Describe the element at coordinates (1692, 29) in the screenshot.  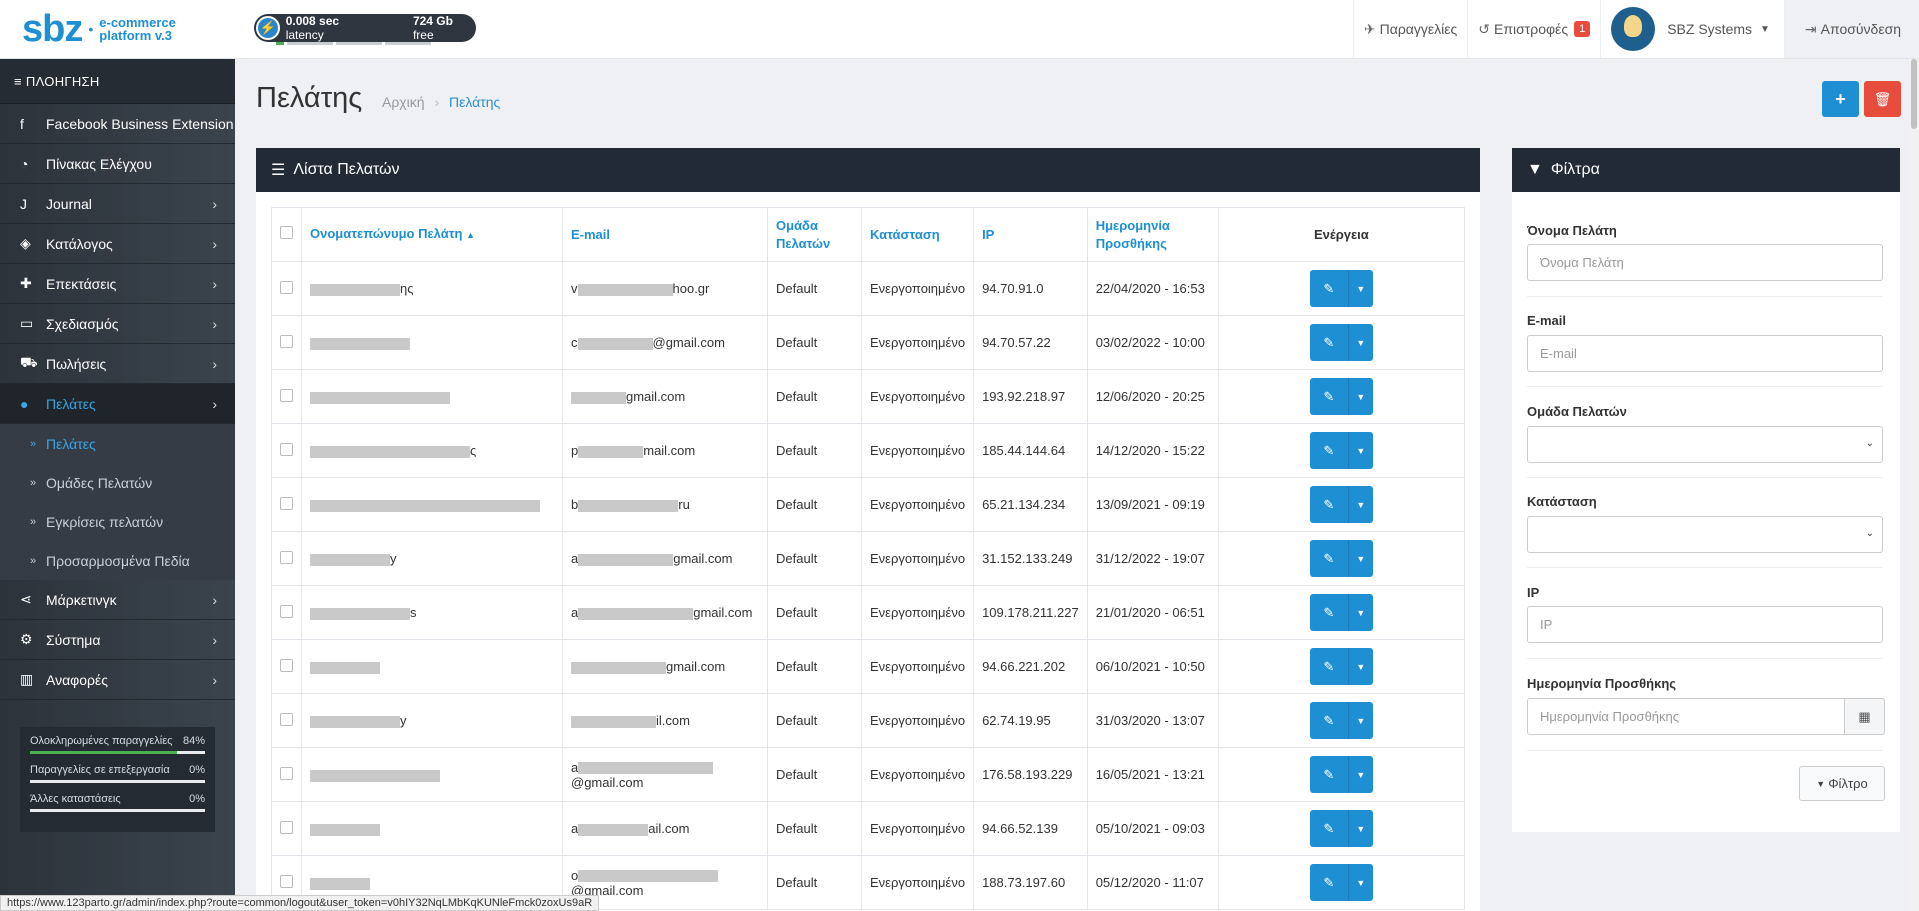
I see `user-menu: SBZ Systems ▼` at that location.